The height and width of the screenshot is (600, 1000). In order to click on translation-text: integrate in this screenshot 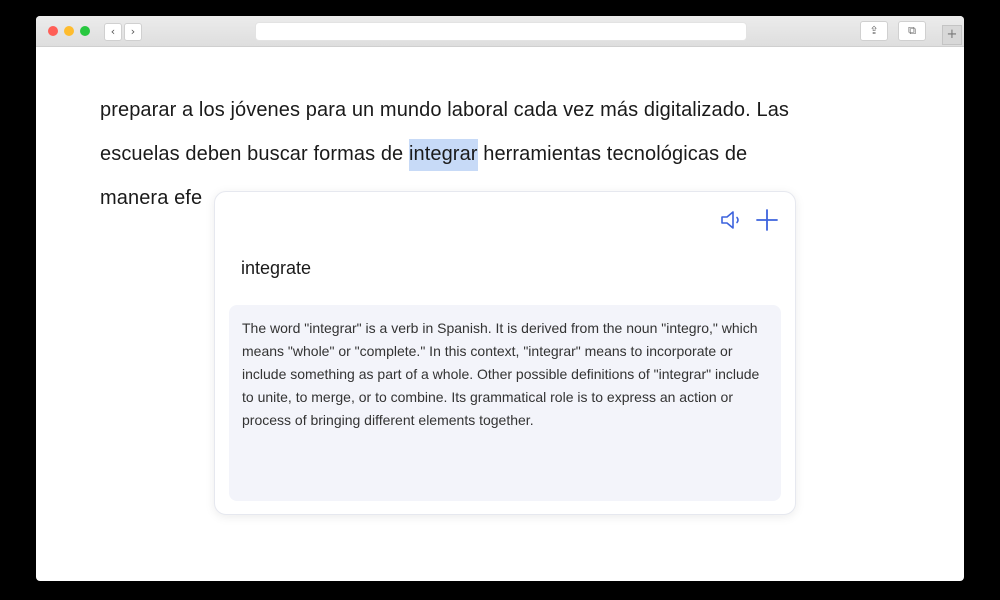, I will do `click(276, 268)`.